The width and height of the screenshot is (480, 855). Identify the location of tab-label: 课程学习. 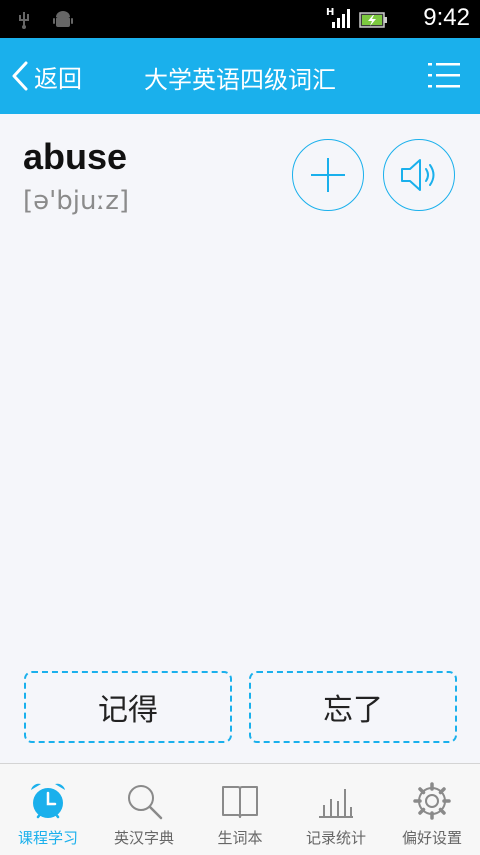
(47, 838).